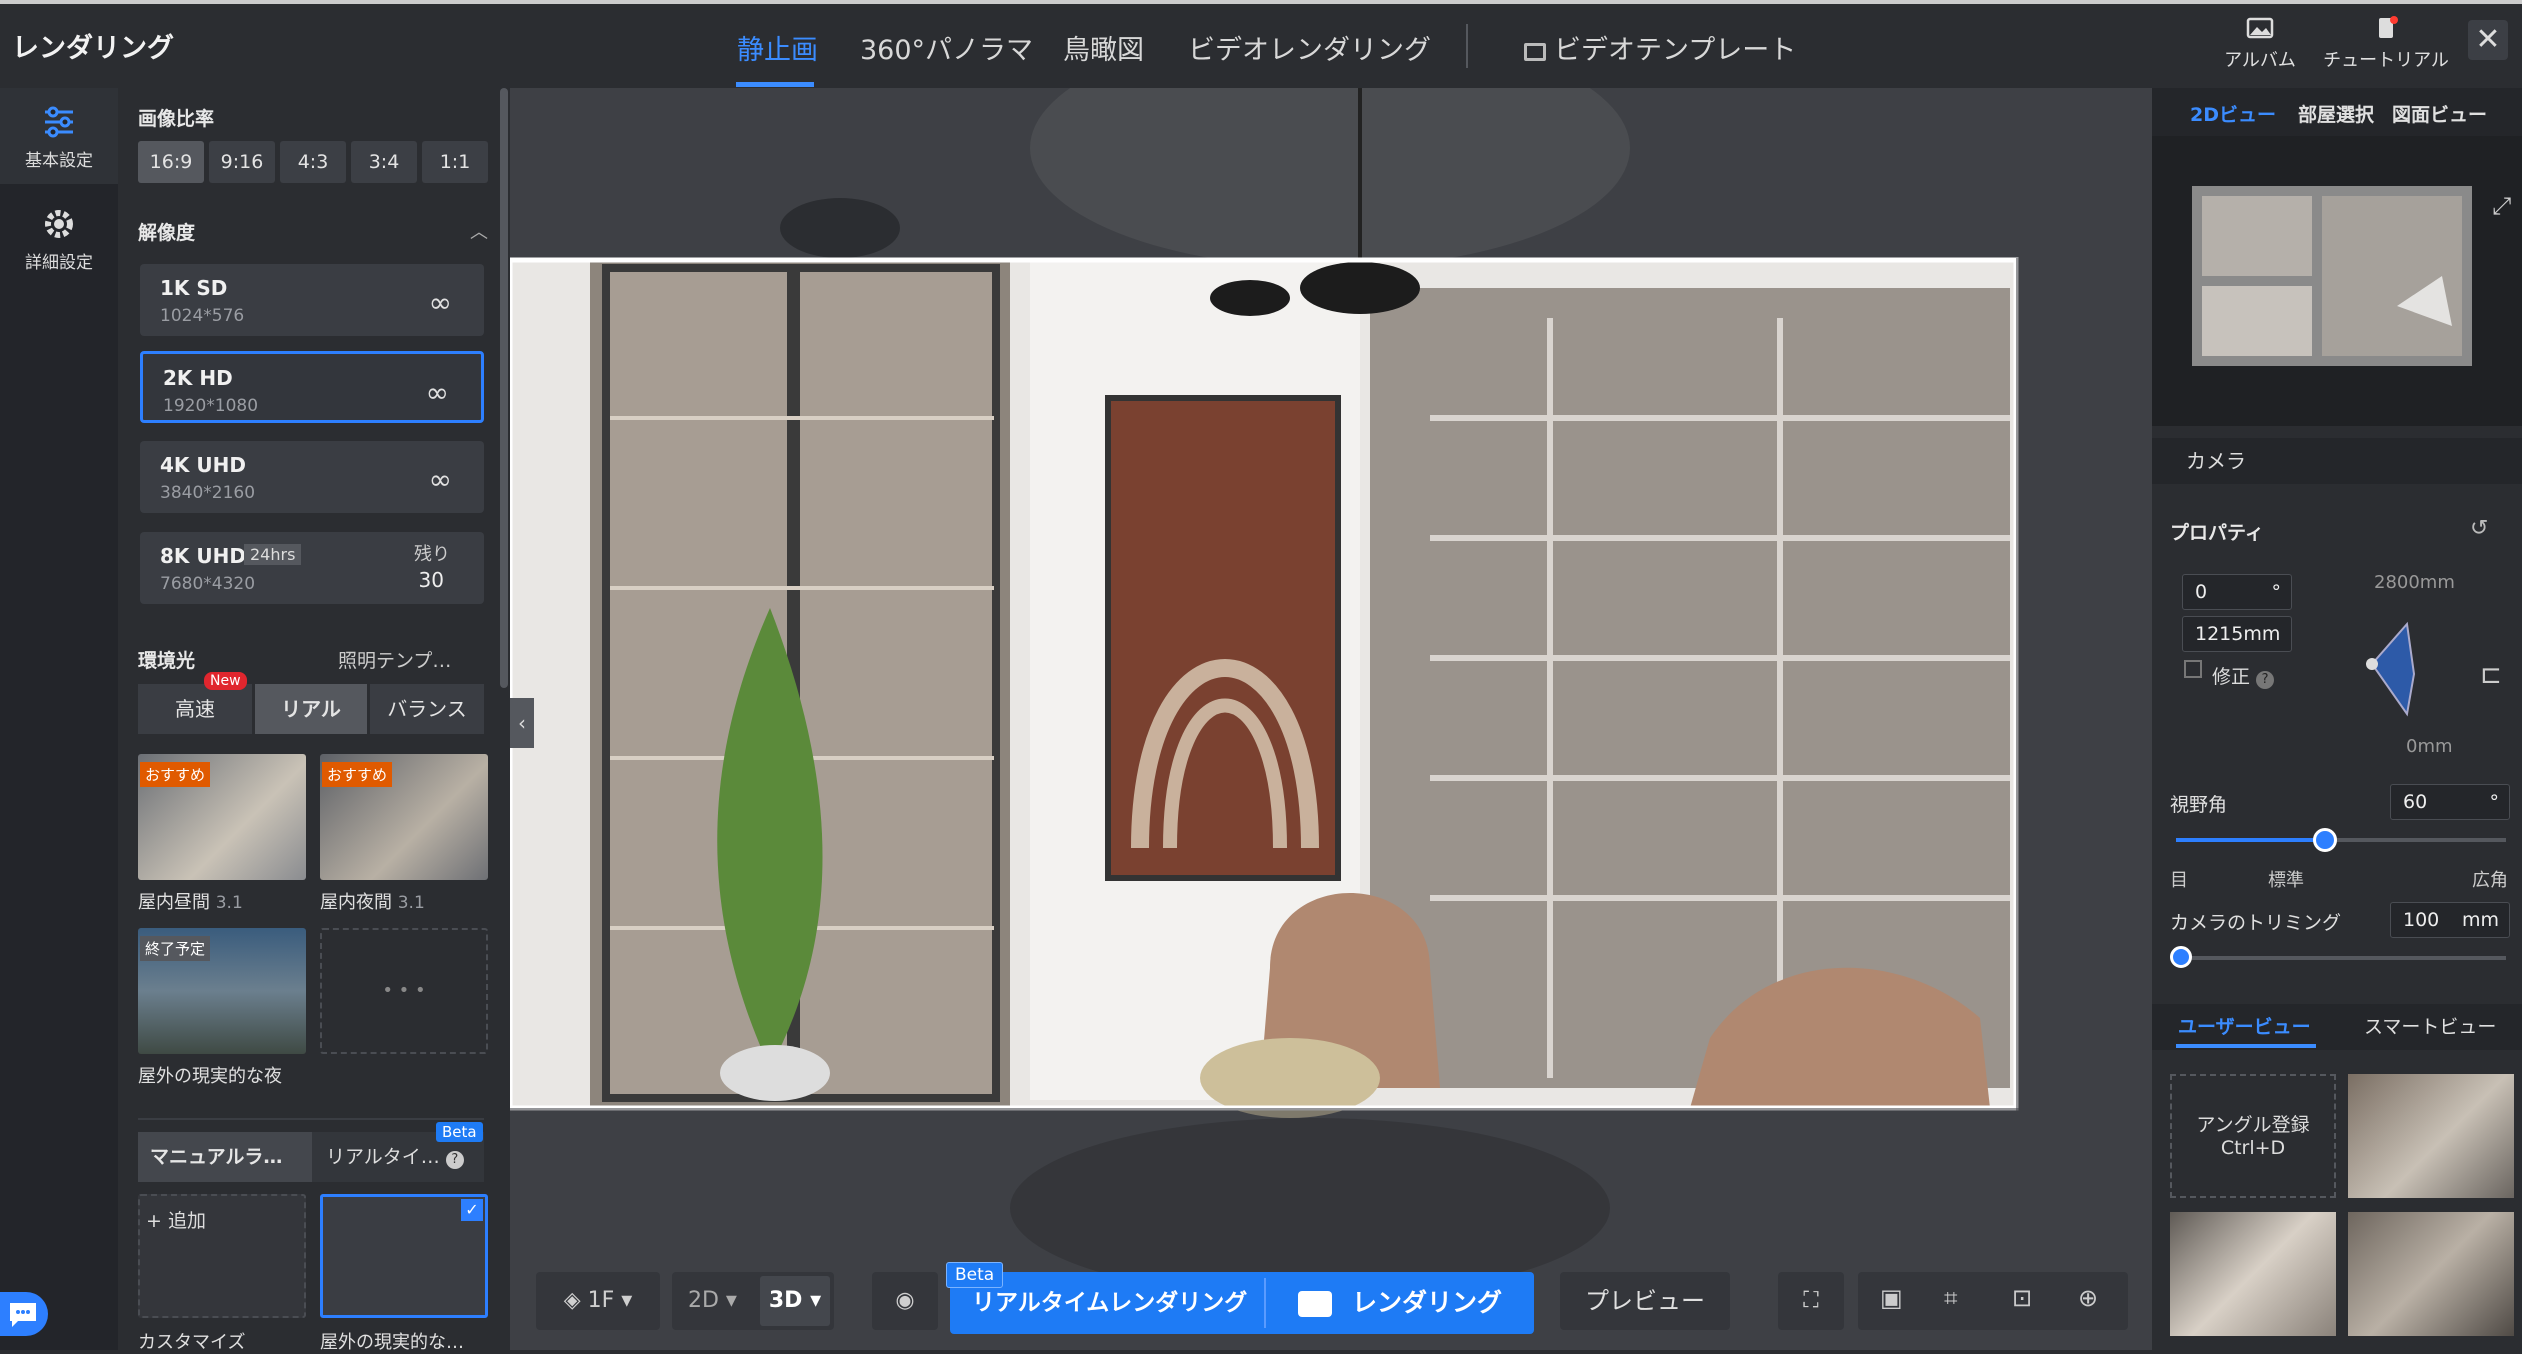  What do you see at coordinates (24, 1314) in the screenshot?
I see `chat-icon` at bounding box center [24, 1314].